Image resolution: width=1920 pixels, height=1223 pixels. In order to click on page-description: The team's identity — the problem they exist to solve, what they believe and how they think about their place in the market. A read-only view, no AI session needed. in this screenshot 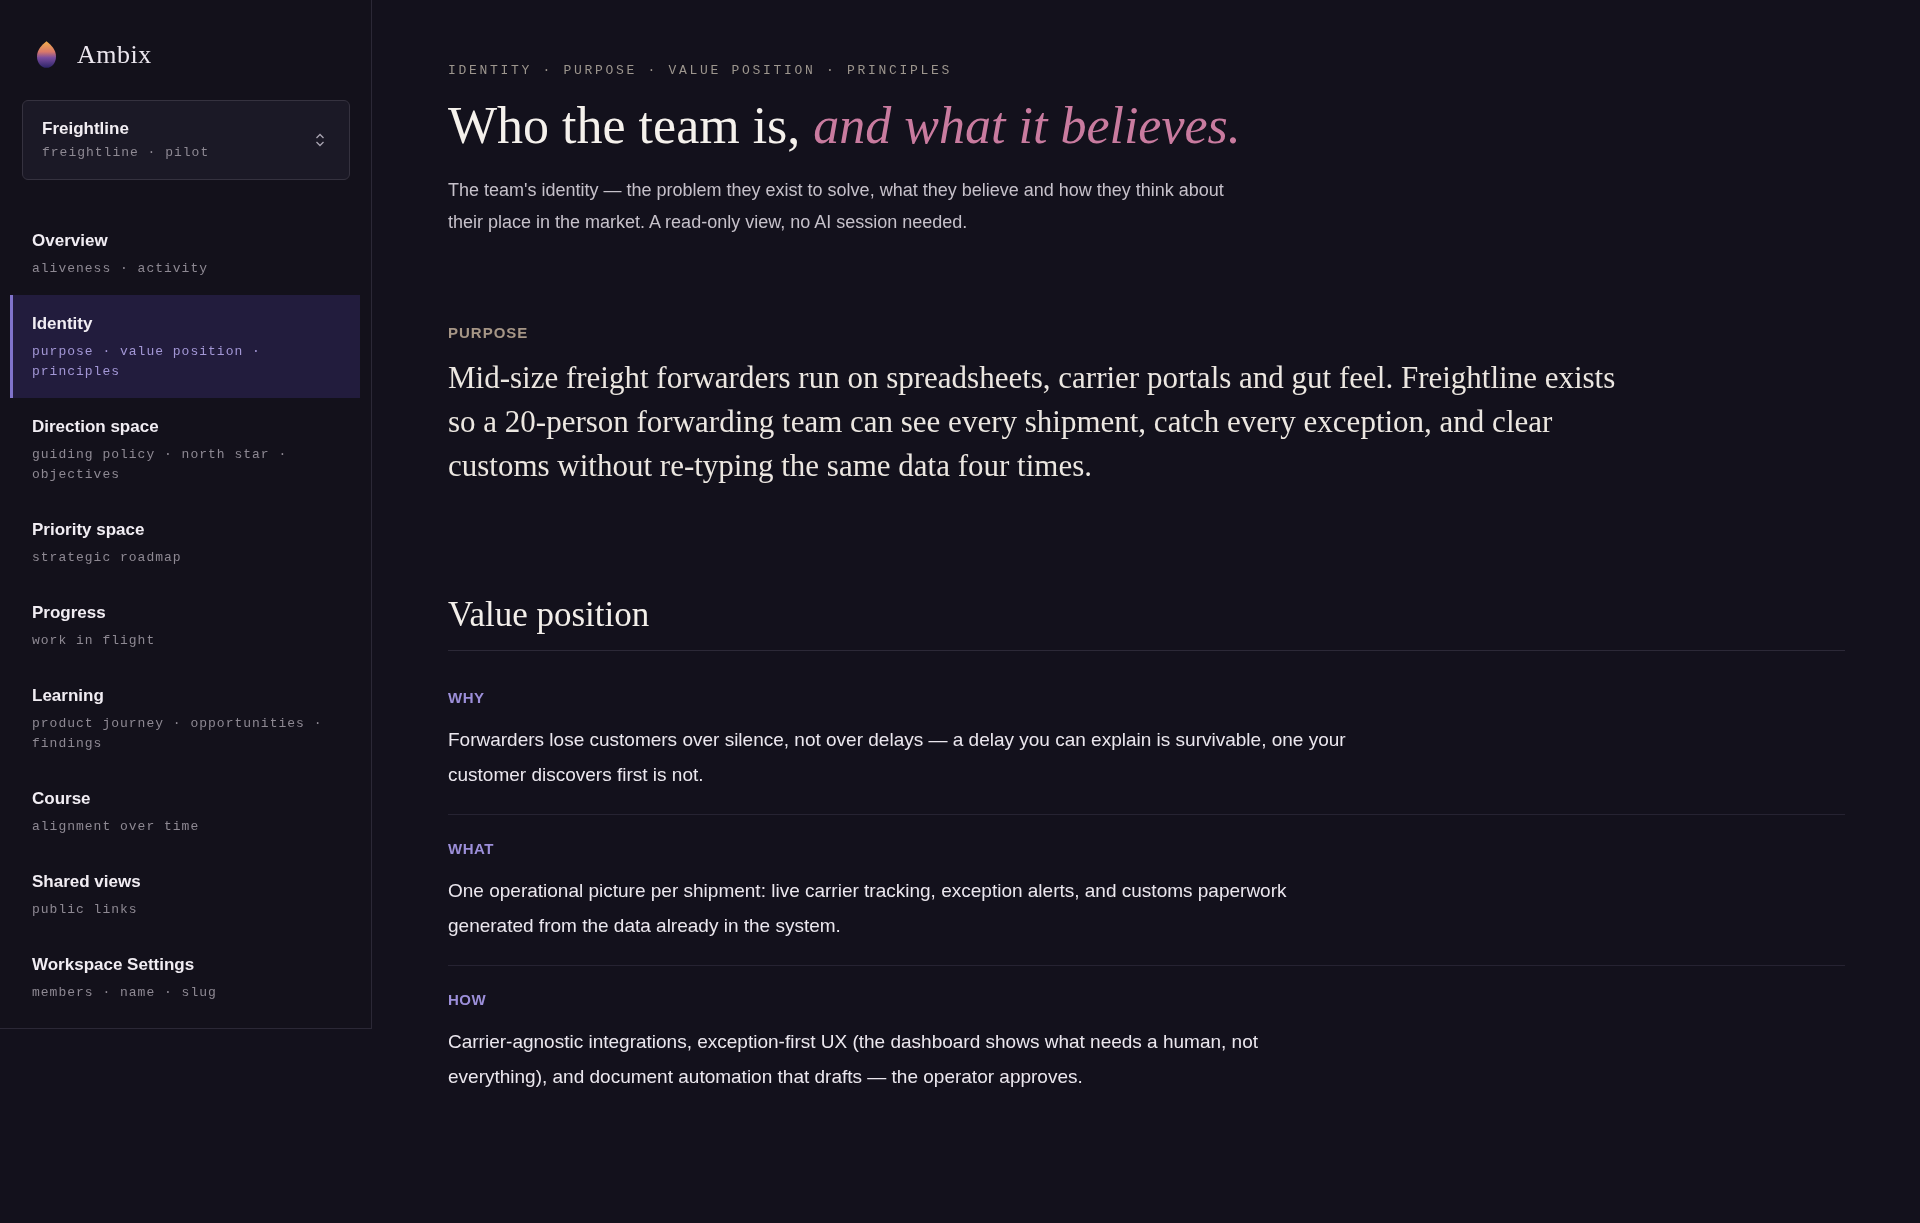, I will do `click(836, 206)`.